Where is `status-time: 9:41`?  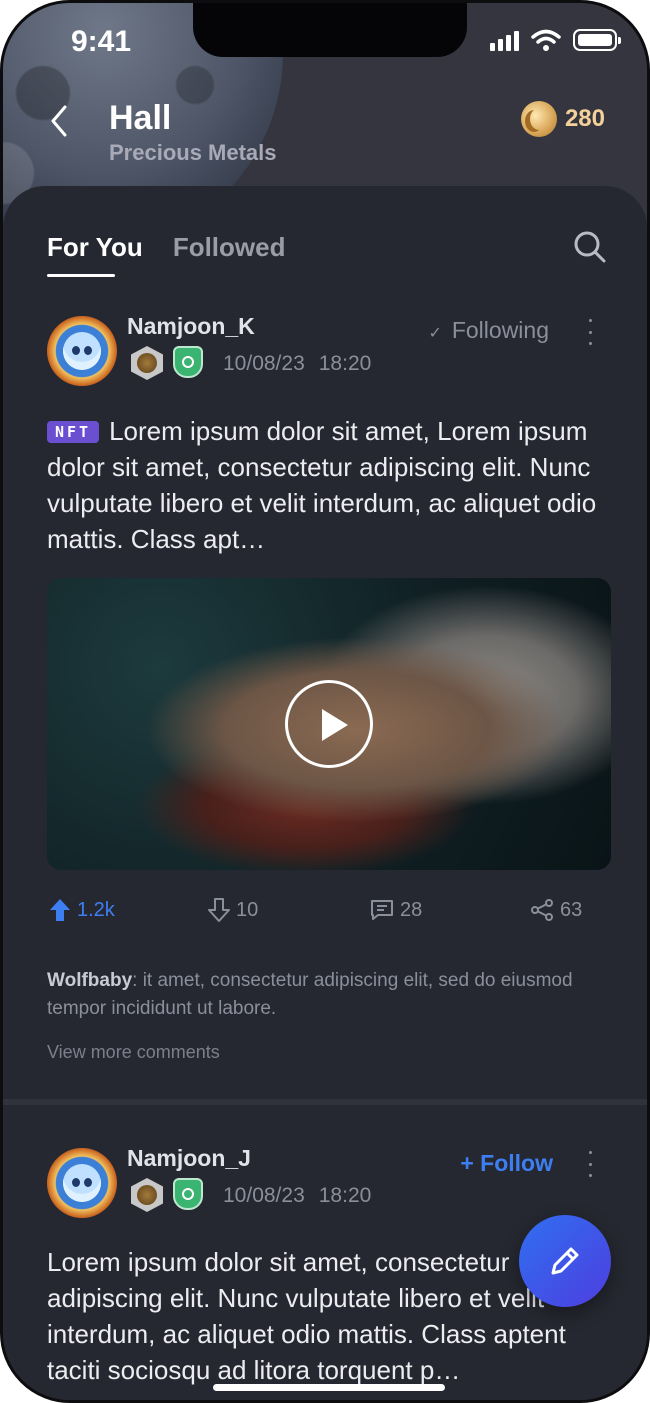 status-time: 9:41 is located at coordinates (101, 41).